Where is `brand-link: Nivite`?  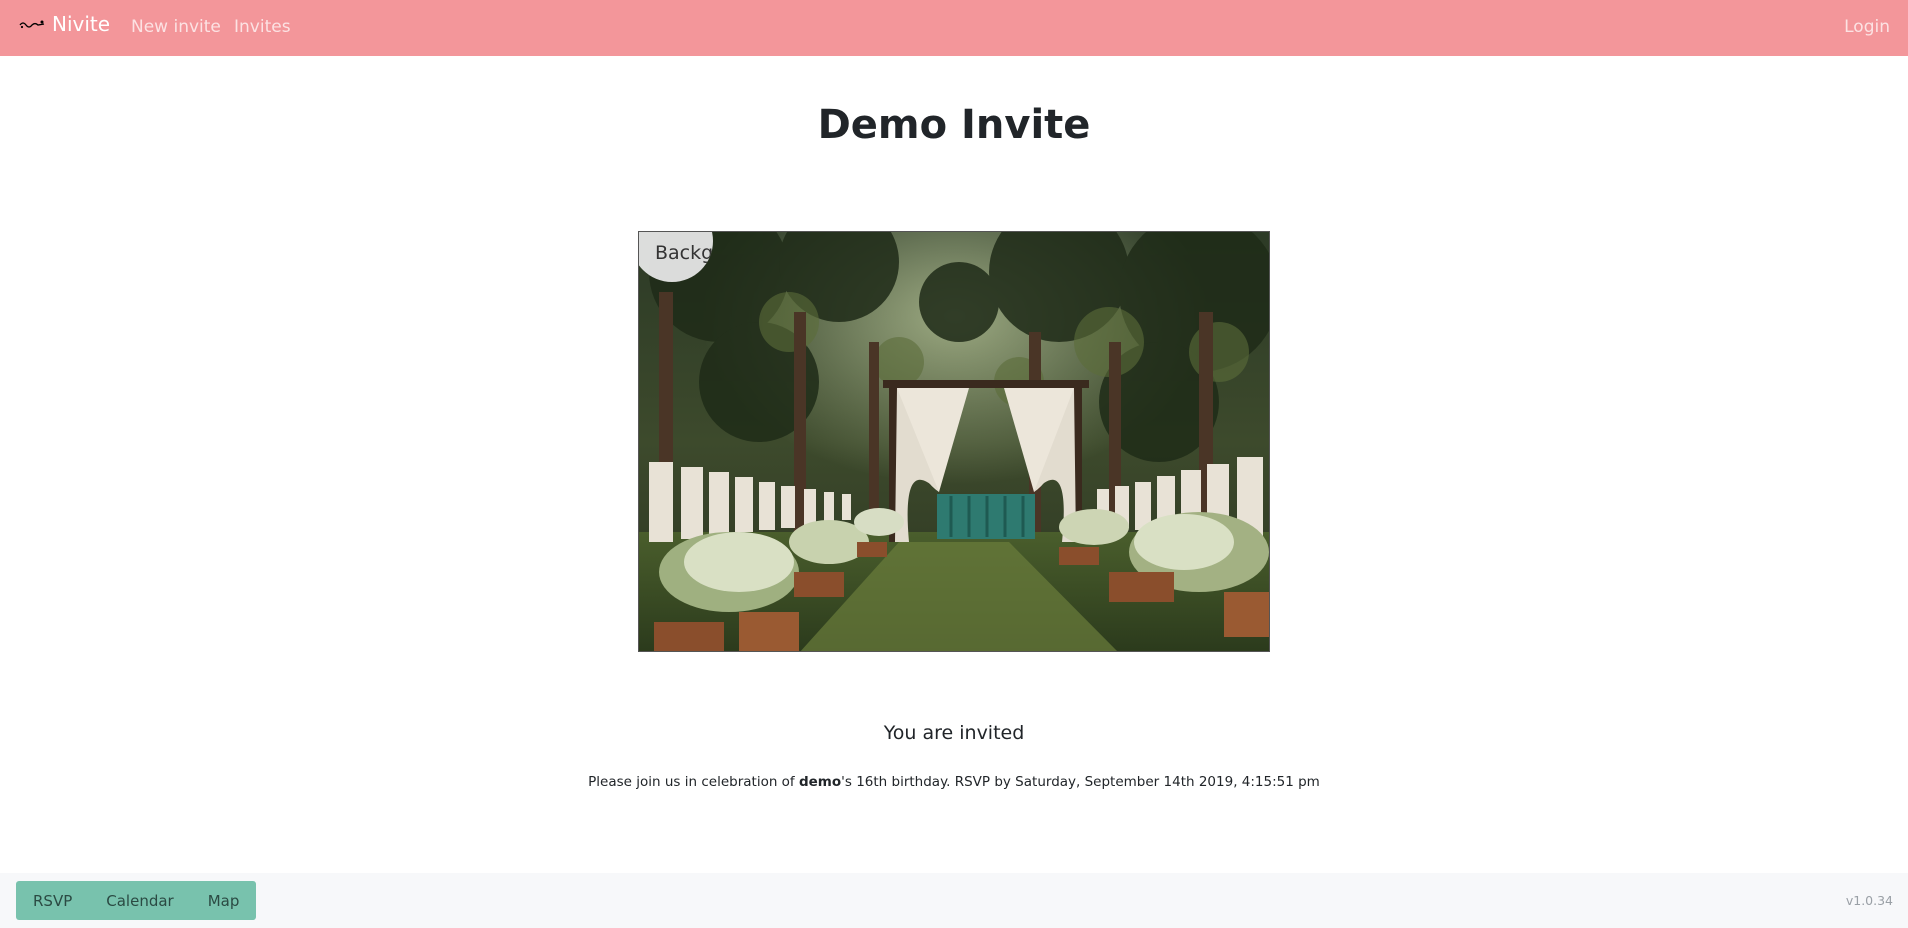
brand-link: Nivite is located at coordinates (64, 24).